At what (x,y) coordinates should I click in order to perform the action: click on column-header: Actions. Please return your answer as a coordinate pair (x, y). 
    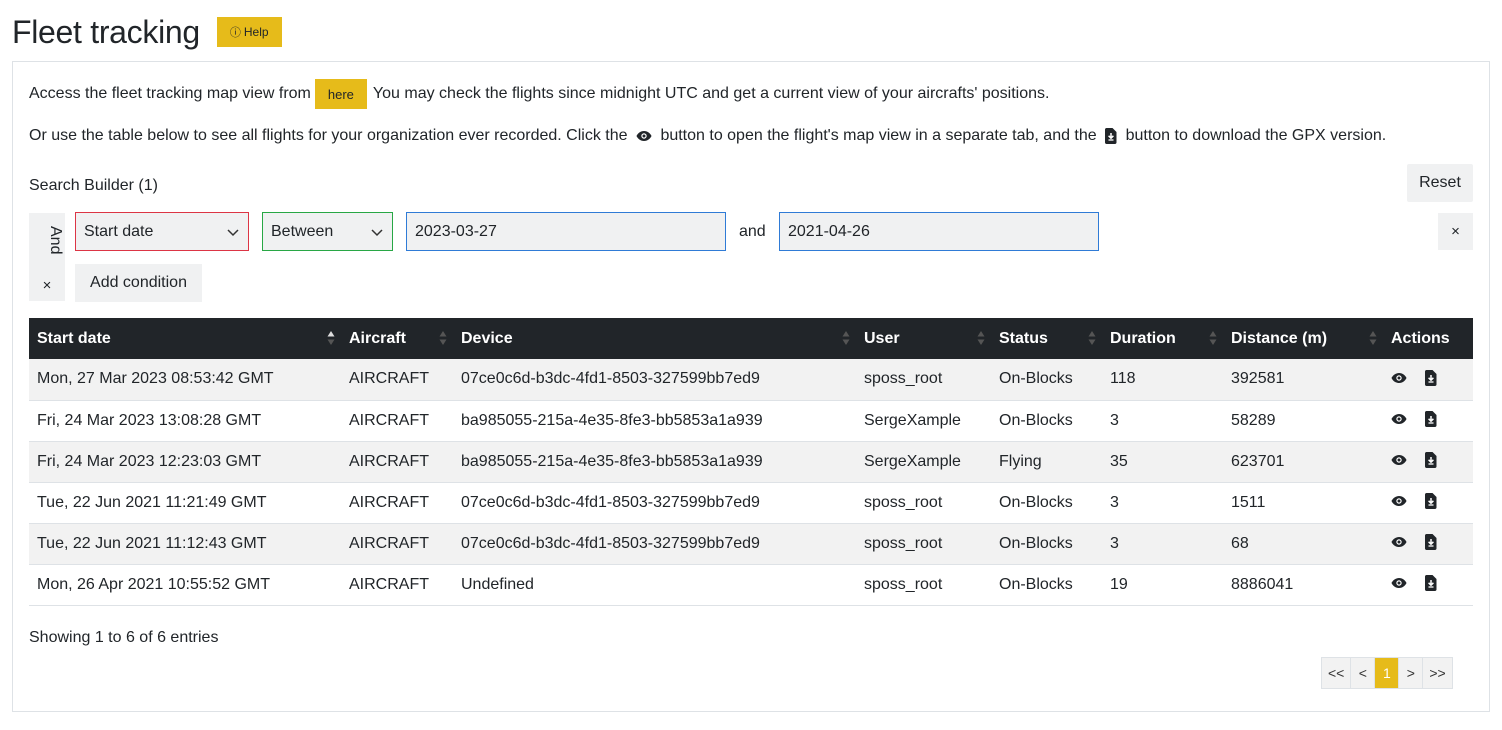
    Looking at the image, I should click on (1428, 338).